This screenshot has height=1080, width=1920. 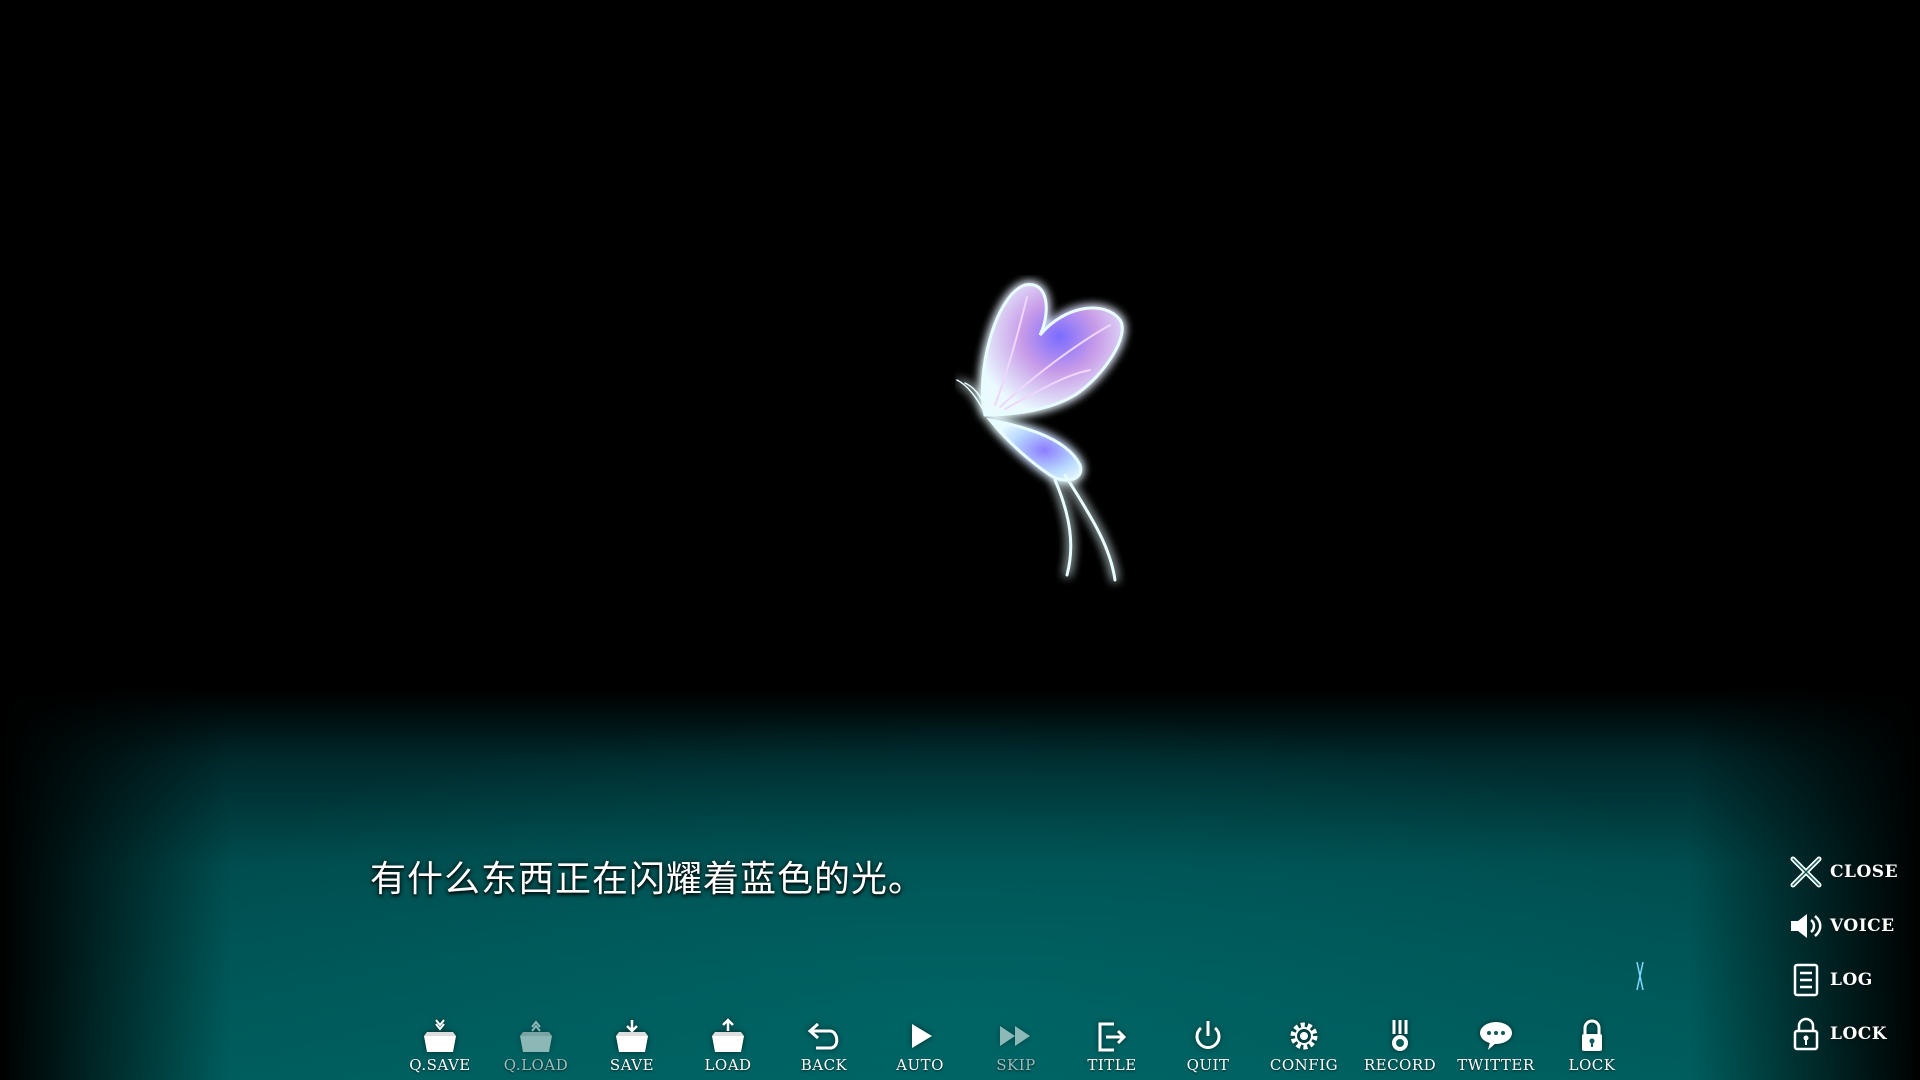 What do you see at coordinates (1208, 1065) in the screenshot?
I see `quit-label: QUIT` at bounding box center [1208, 1065].